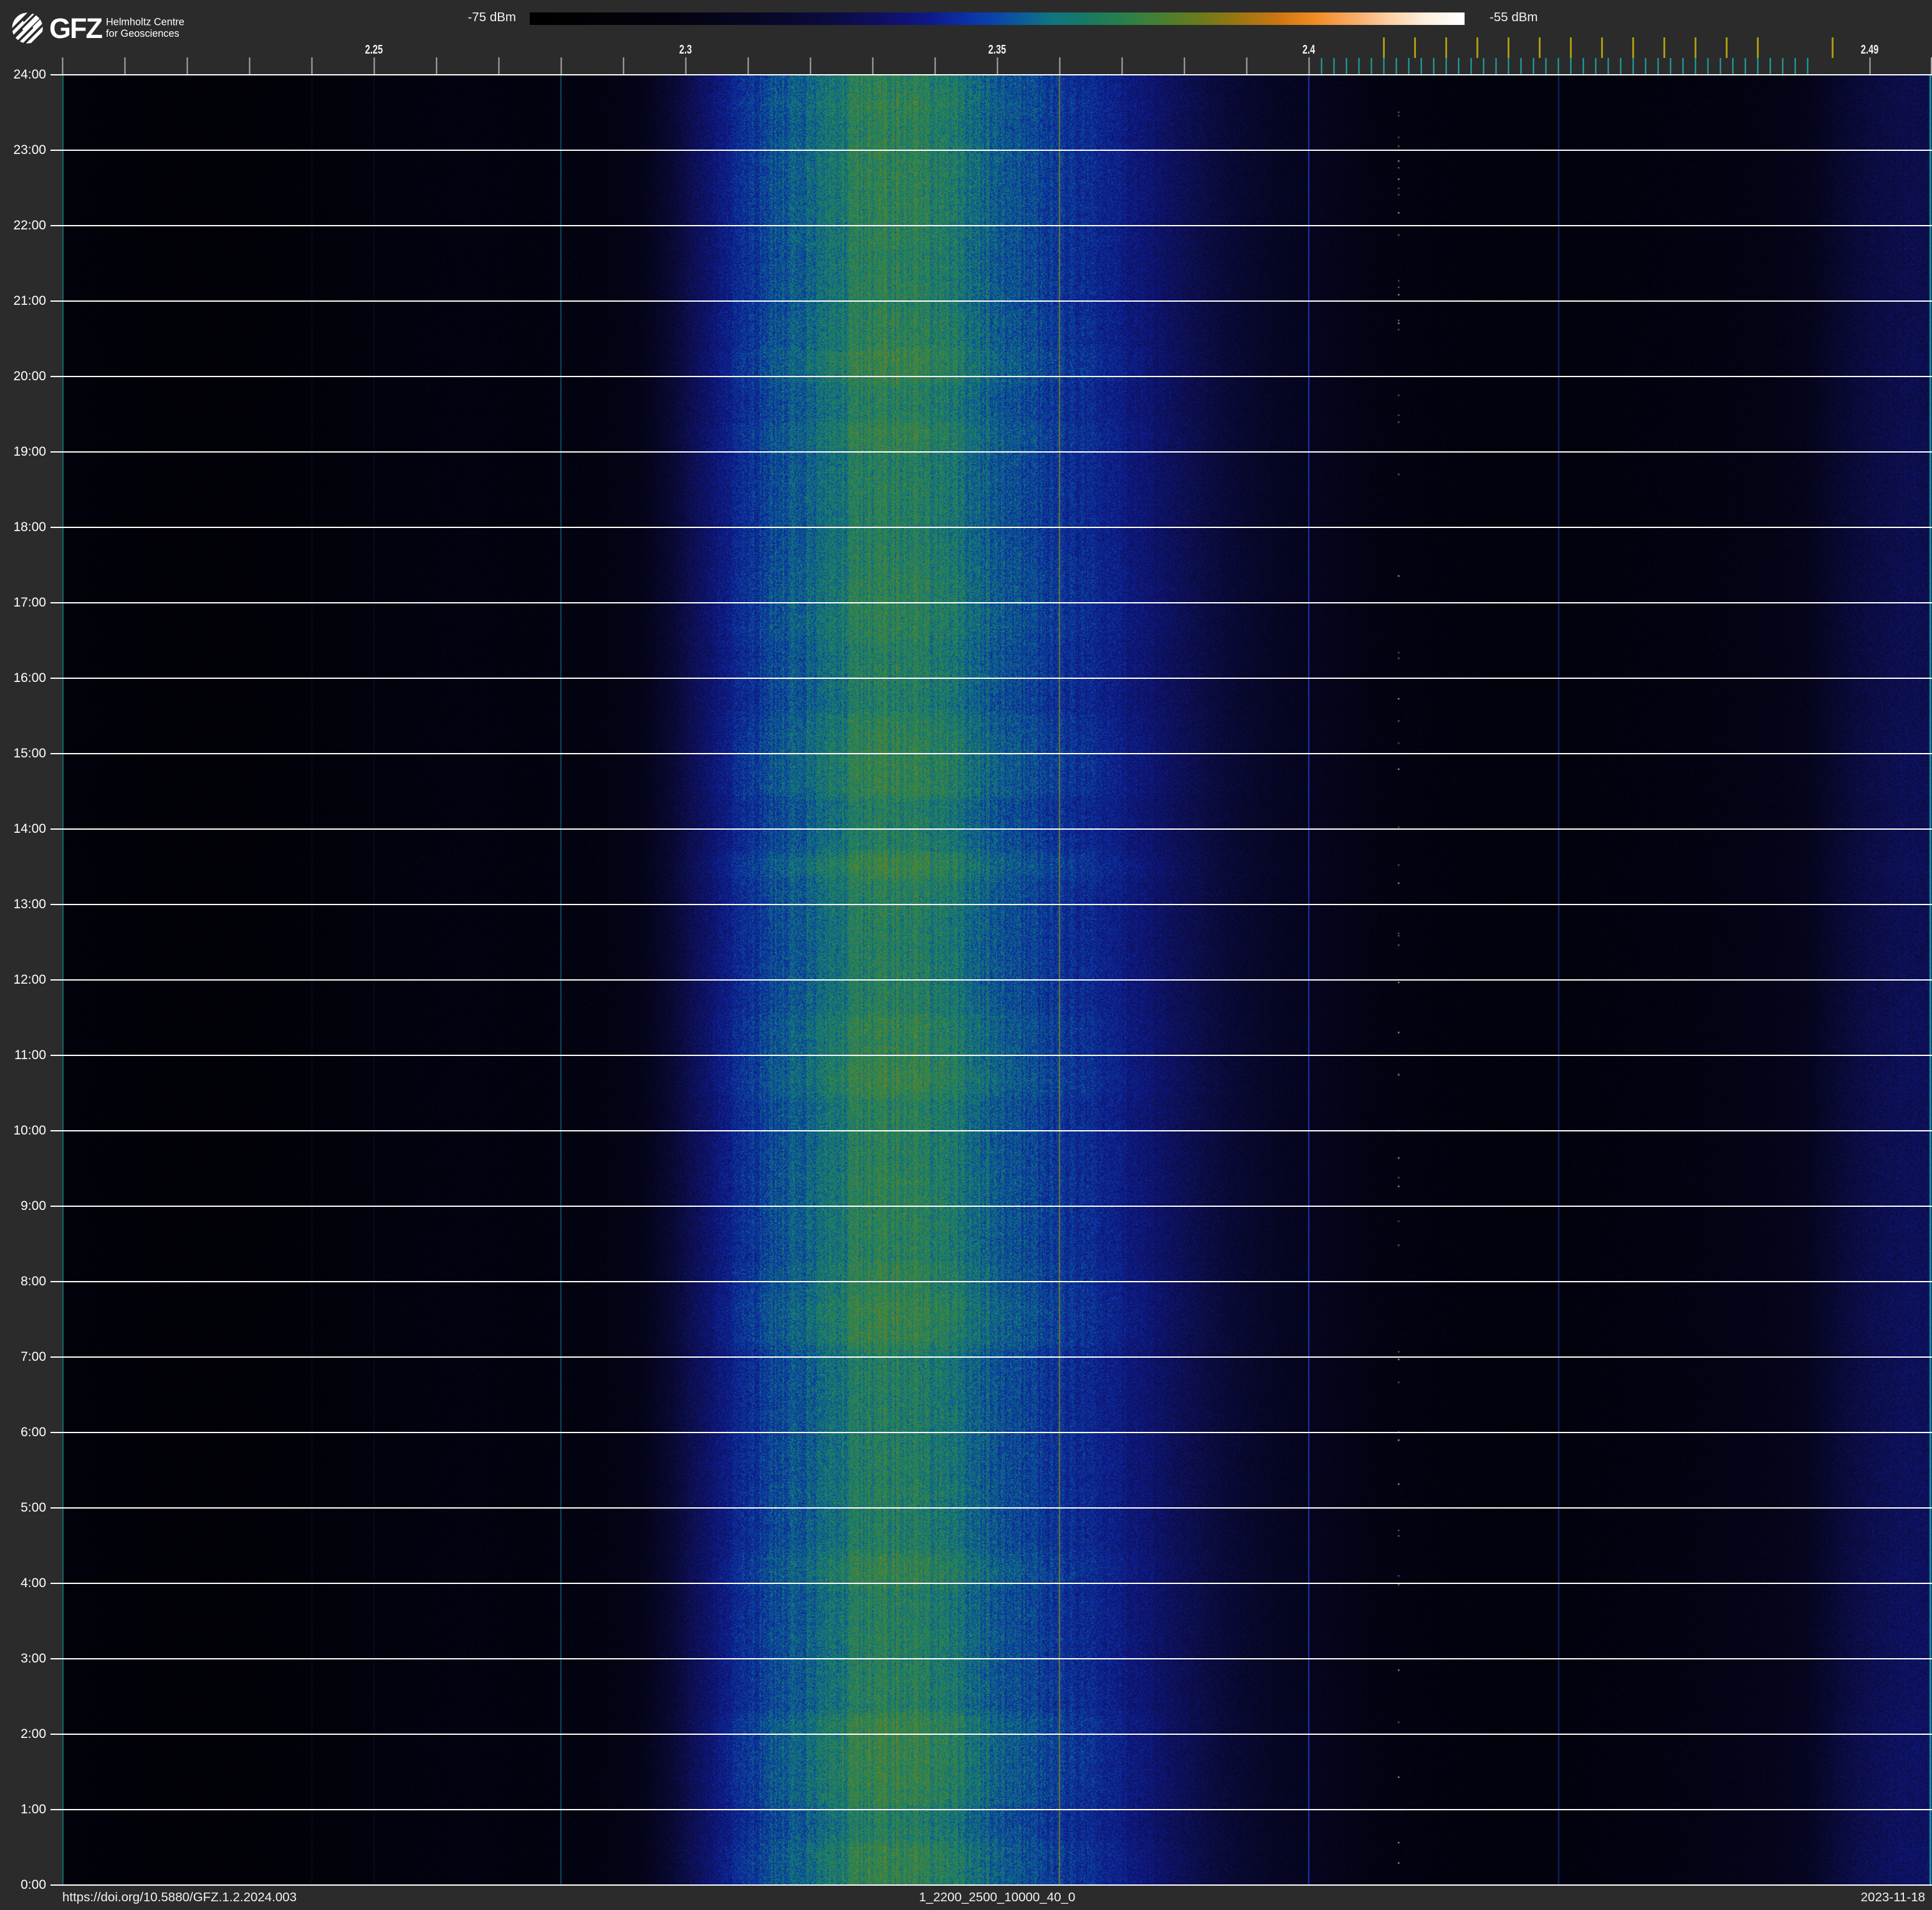  I want to click on svg-text: Helmholtz Centre, so click(145, 22).